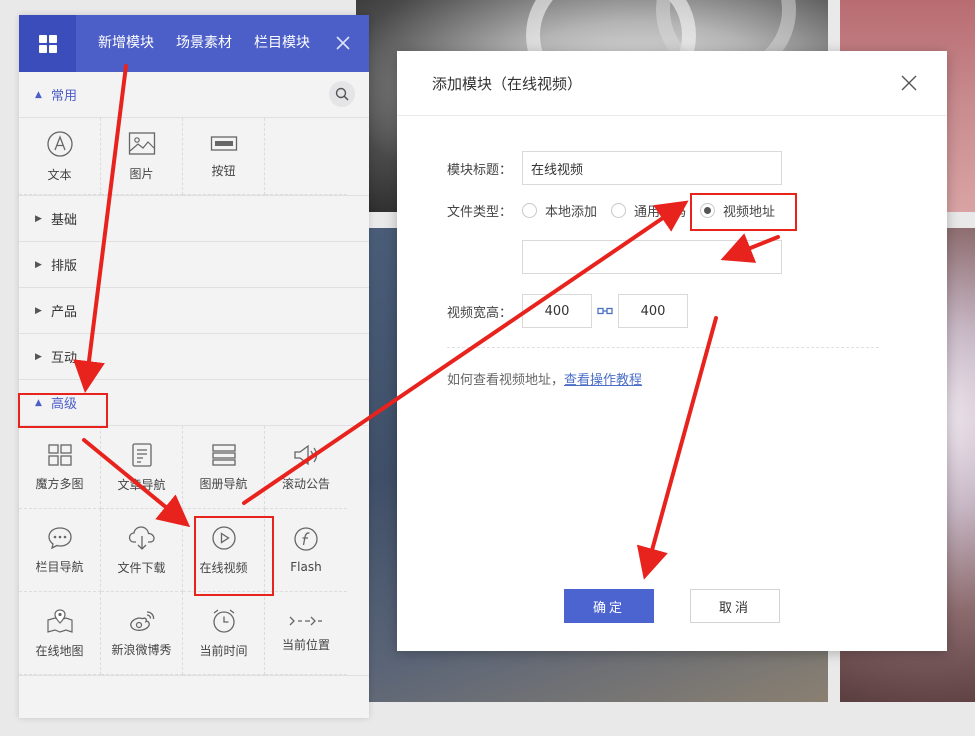 Image resolution: width=975 pixels, height=736 pixels. Describe the element at coordinates (141, 620) in the screenshot. I see `weibo-icon` at that location.